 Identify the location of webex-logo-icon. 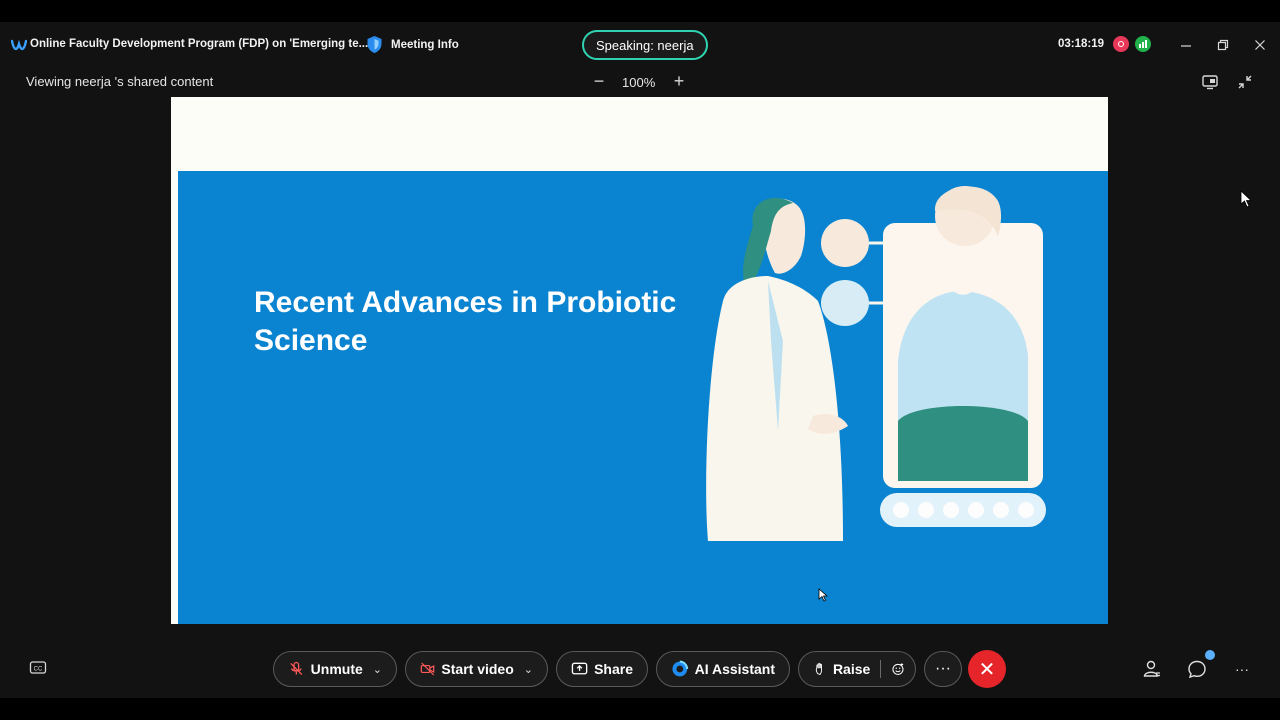
(19, 45).